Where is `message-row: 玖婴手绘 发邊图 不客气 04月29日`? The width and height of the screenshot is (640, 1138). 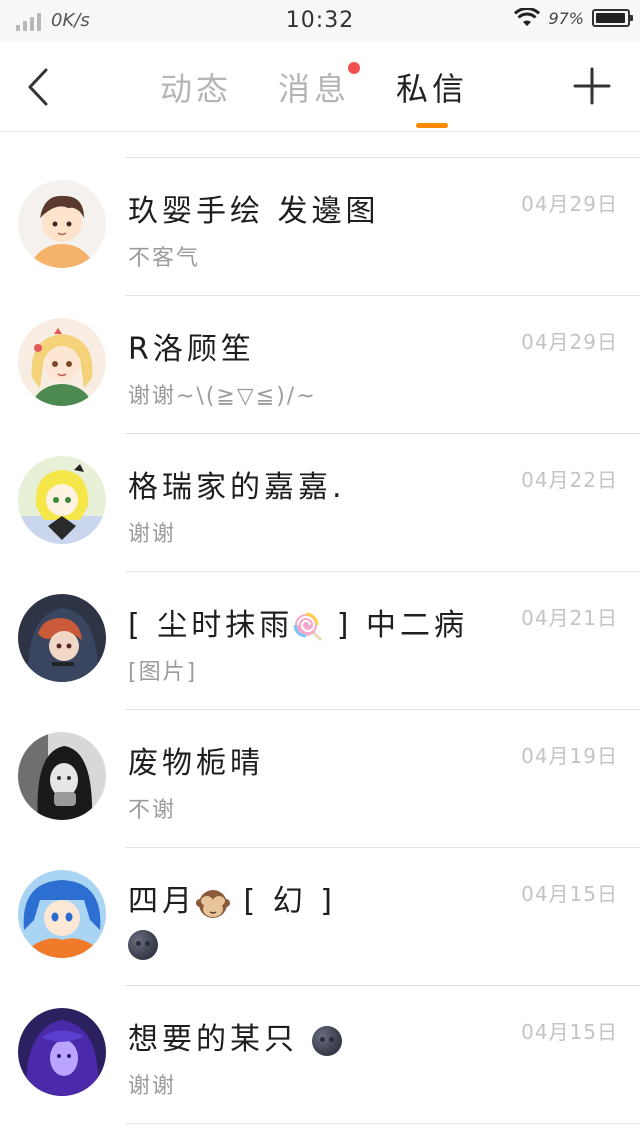
message-row: 玖婴手绘 发邊图 不客气 04月29日 is located at coordinates (320, 227).